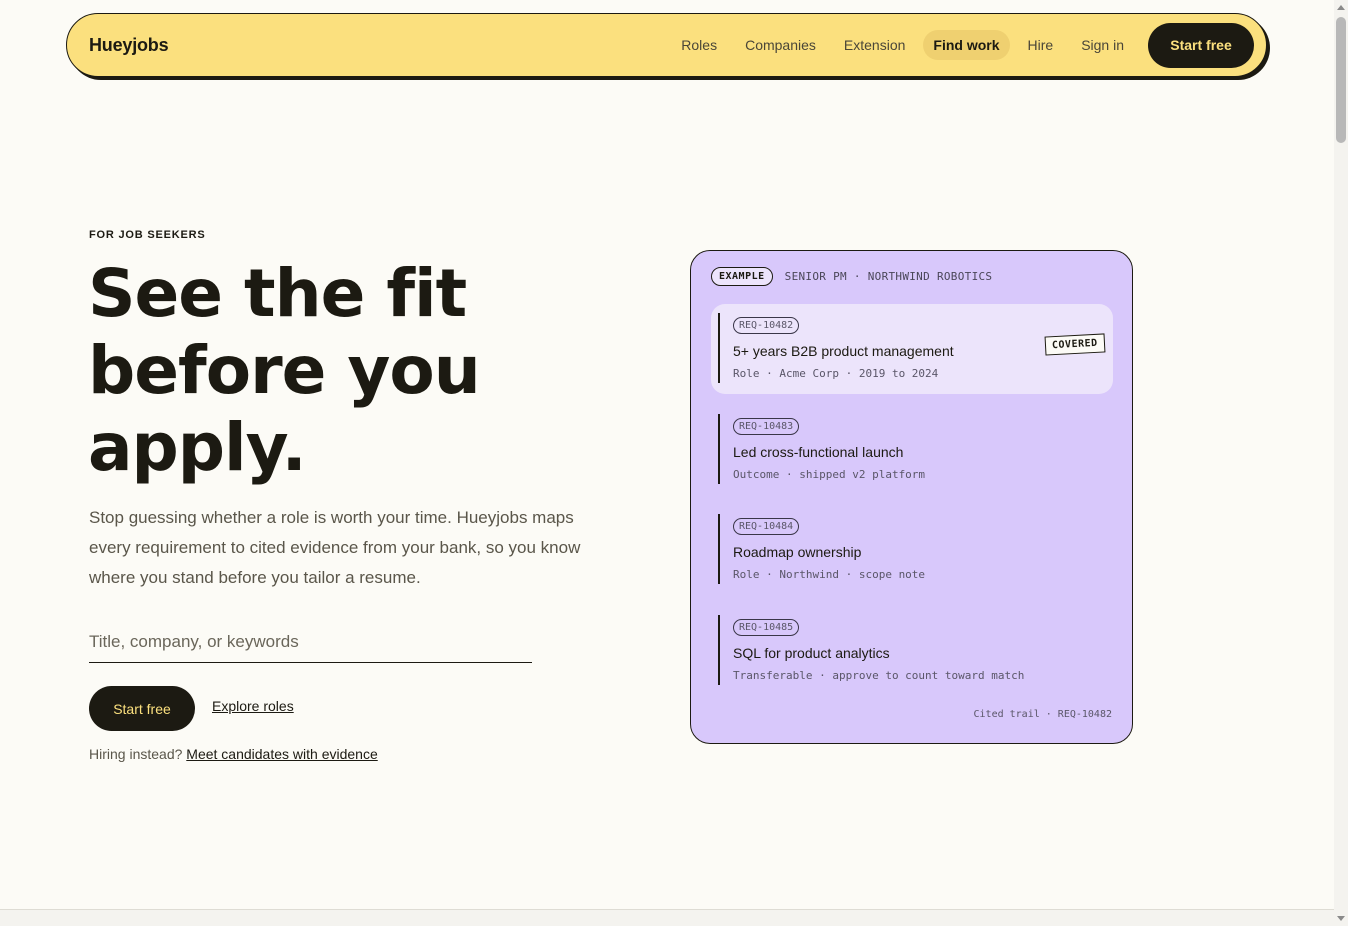 The height and width of the screenshot is (926, 1348). What do you see at coordinates (147, 235) in the screenshot?
I see `hero-eyebrow: FOR JOB SEEKERS` at bounding box center [147, 235].